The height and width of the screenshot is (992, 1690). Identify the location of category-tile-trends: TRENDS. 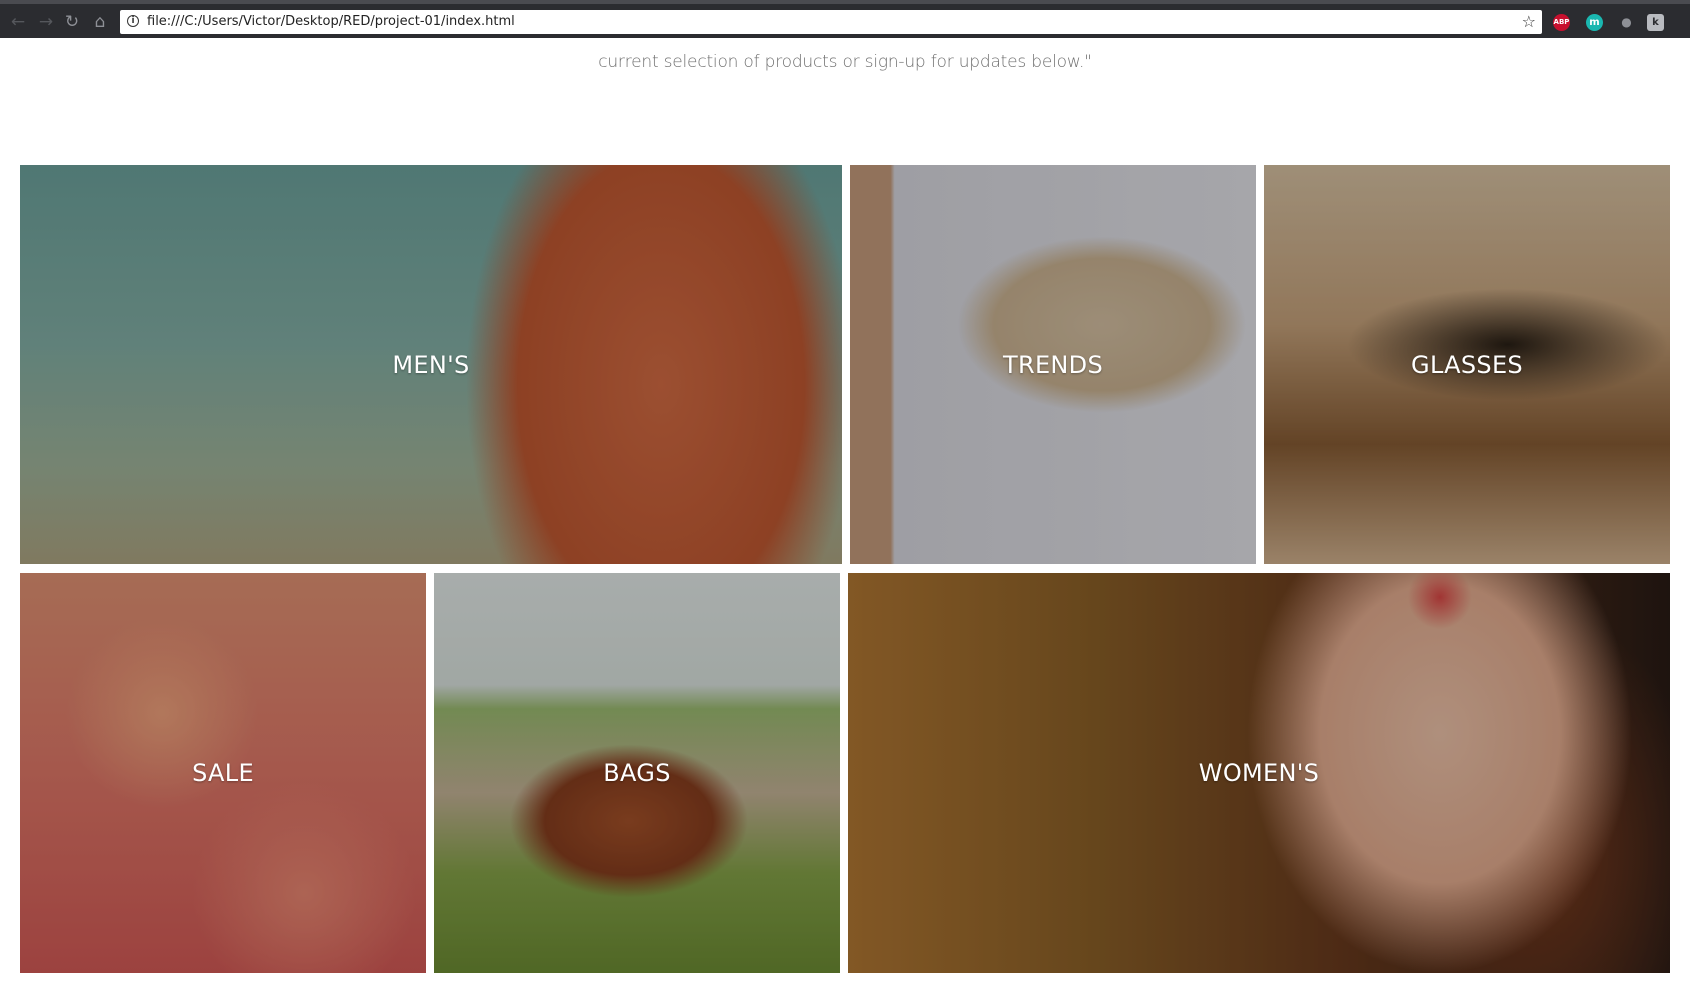
(1053, 364).